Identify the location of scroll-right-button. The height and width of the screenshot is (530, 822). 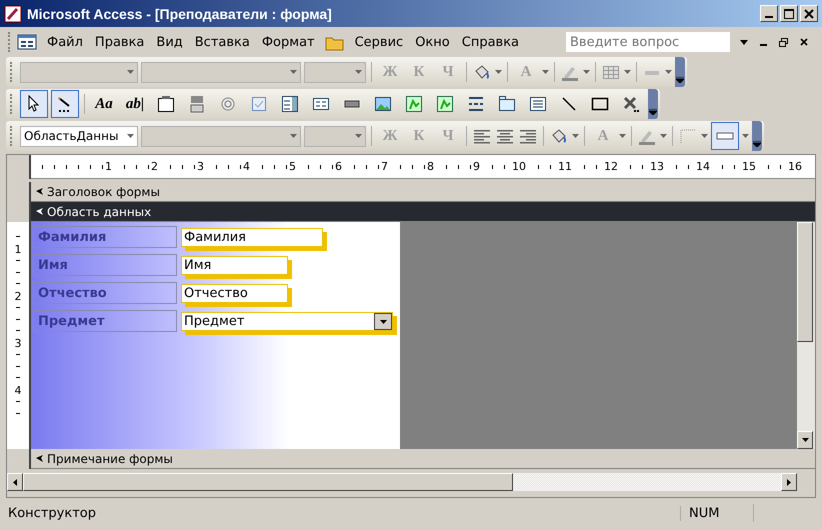
(789, 482).